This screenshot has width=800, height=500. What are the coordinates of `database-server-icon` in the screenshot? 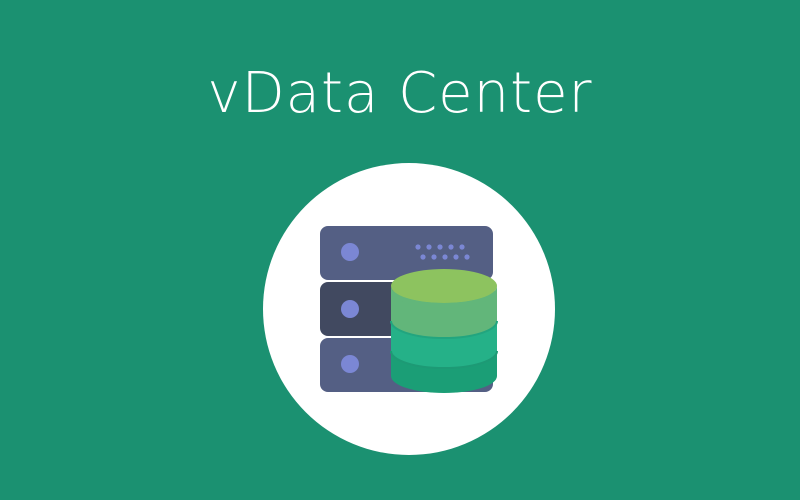 It's located at (409, 309).